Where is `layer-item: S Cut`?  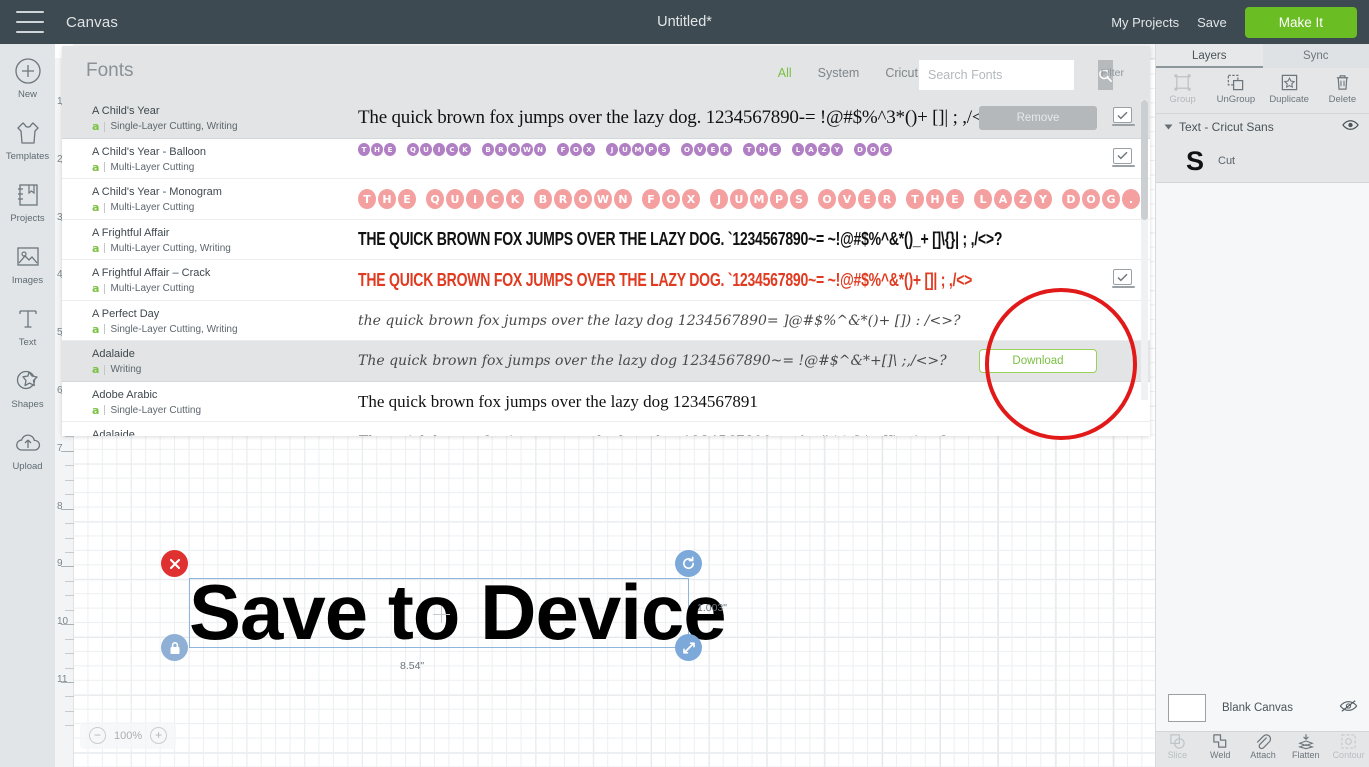
layer-item: S Cut is located at coordinates (1262, 161).